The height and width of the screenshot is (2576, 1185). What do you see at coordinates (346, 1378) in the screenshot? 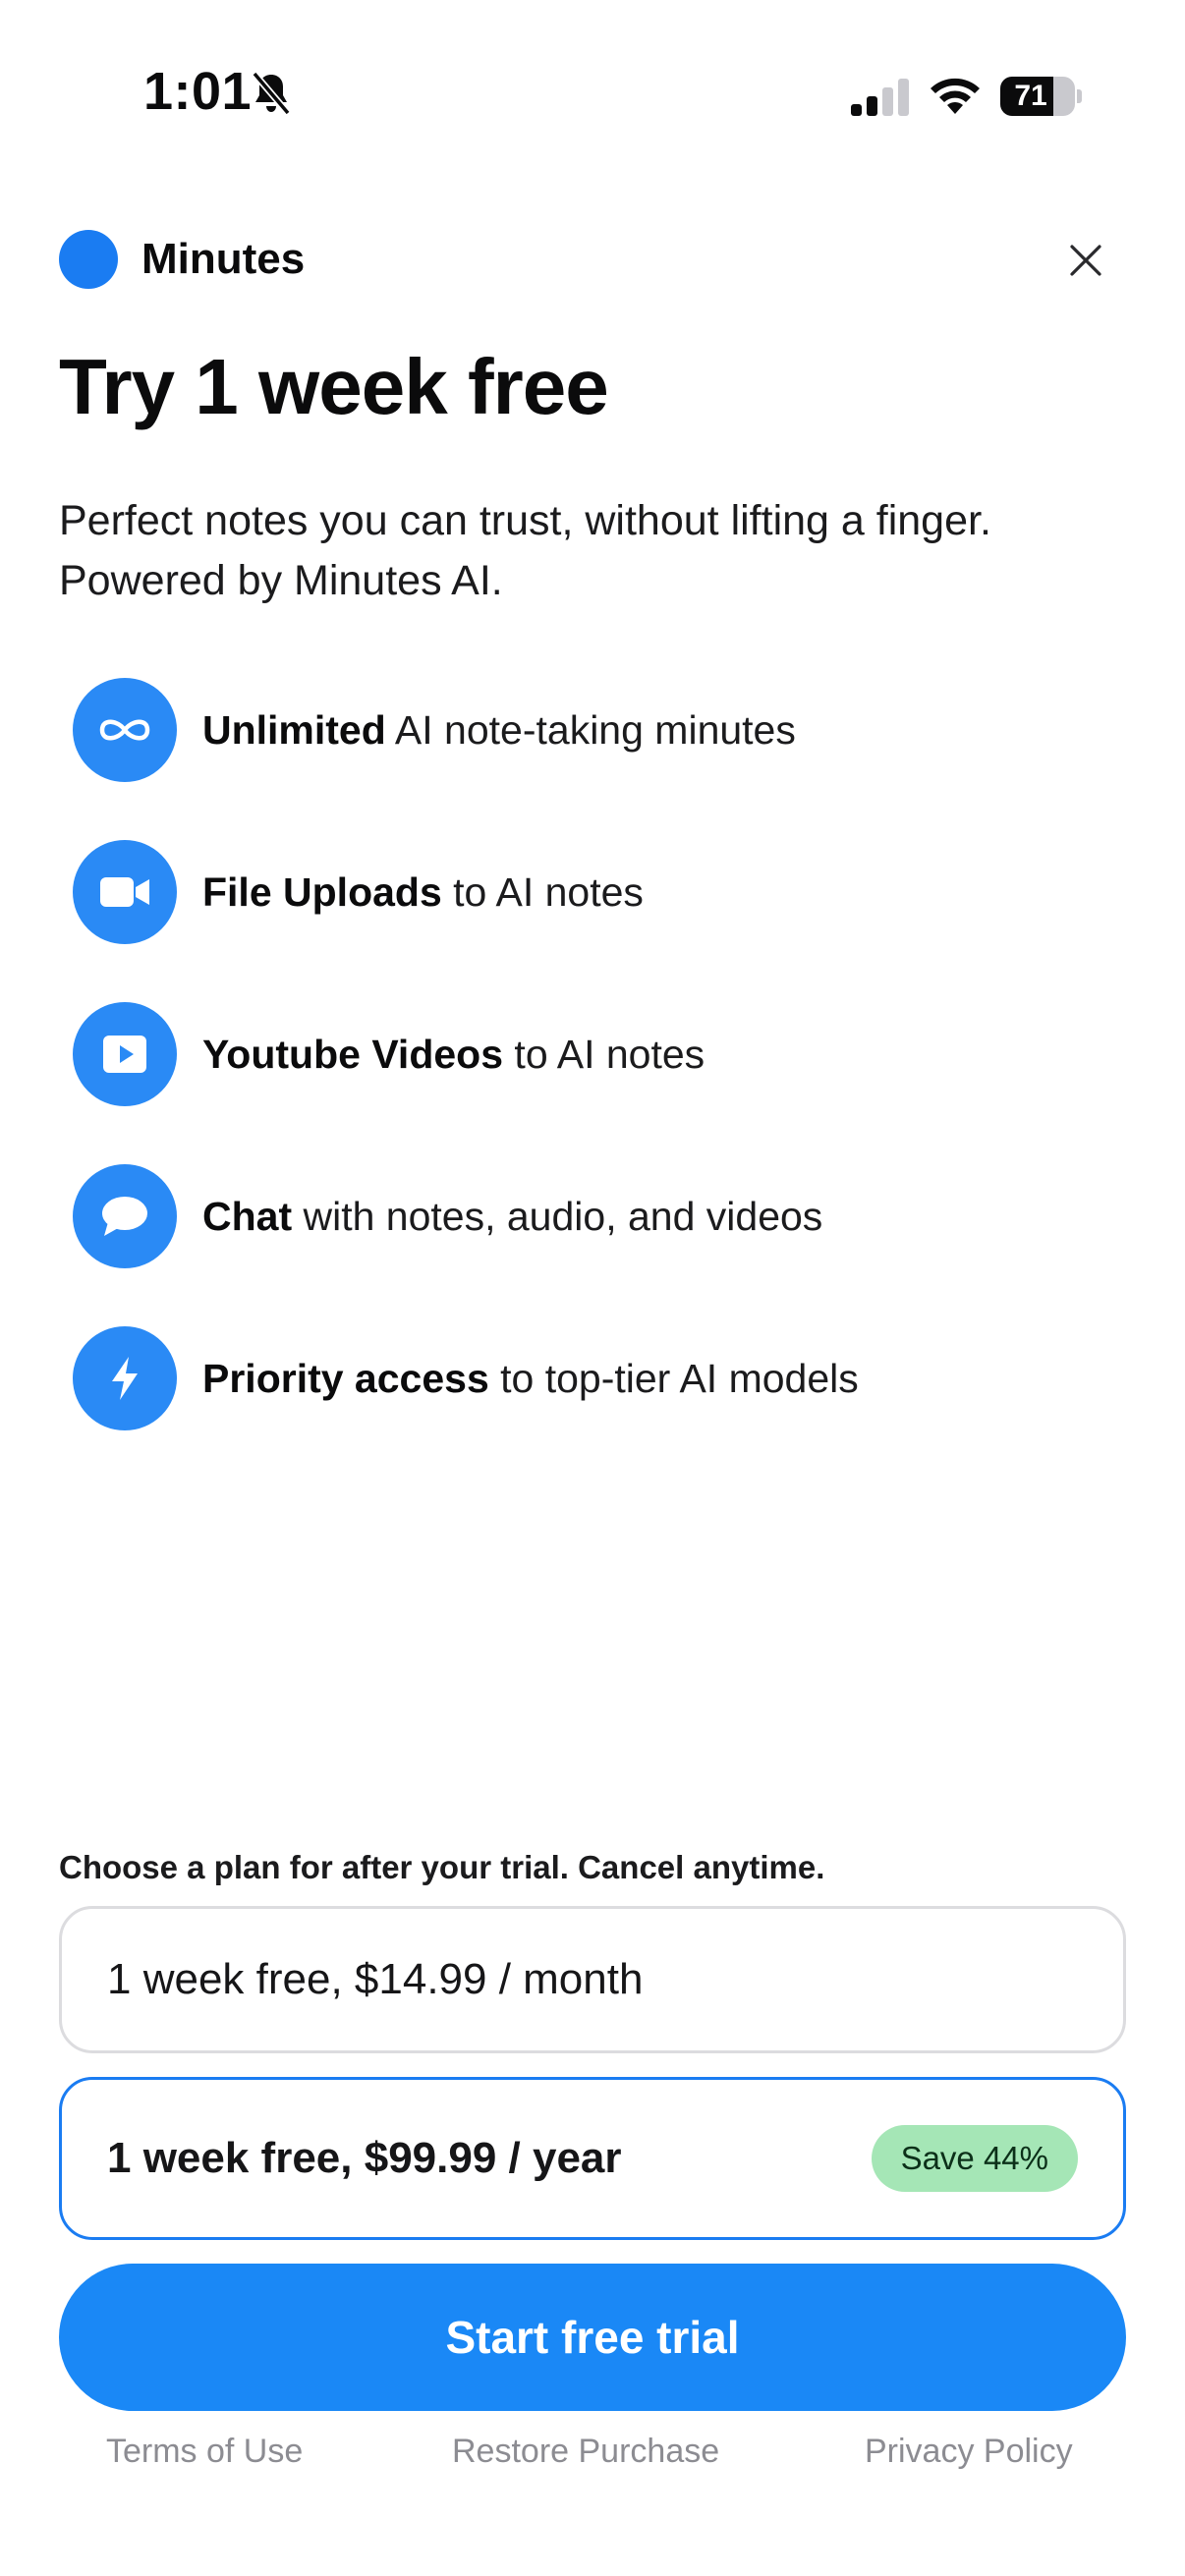
I see `feature-bold-text: Priority access` at bounding box center [346, 1378].